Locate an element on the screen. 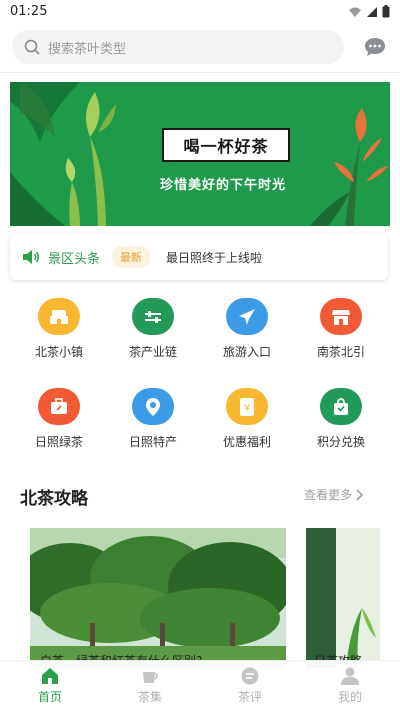 This screenshot has height=710, width=400. grid-item-benefits: ¥ 优惠福利 is located at coordinates (247, 419).